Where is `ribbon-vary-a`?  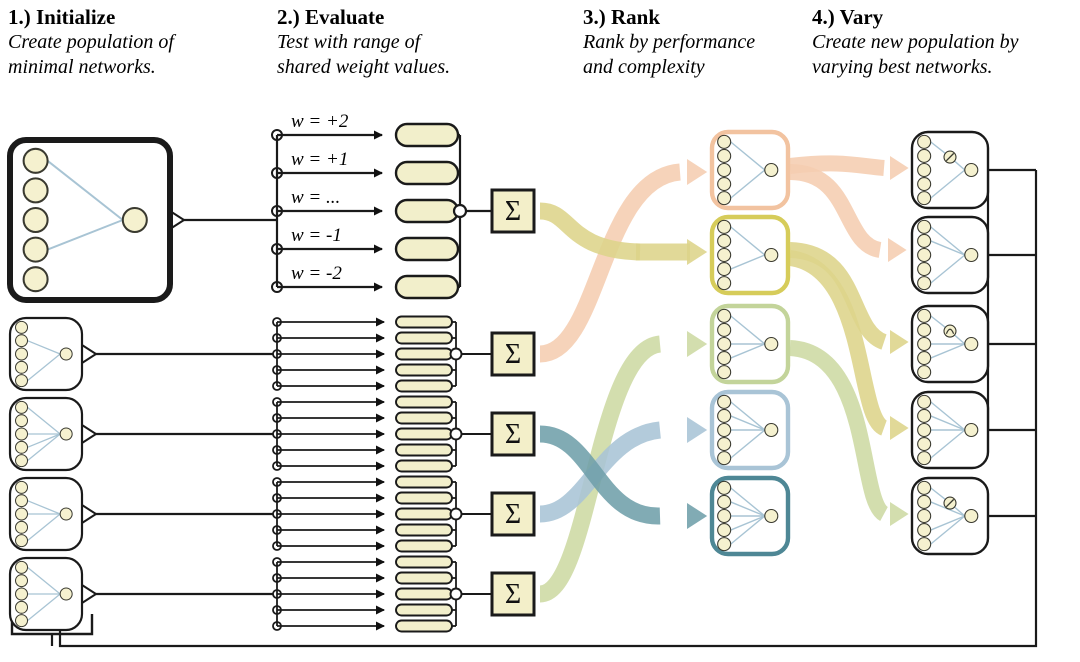
ribbon-vary-a is located at coordinates (836, 211).